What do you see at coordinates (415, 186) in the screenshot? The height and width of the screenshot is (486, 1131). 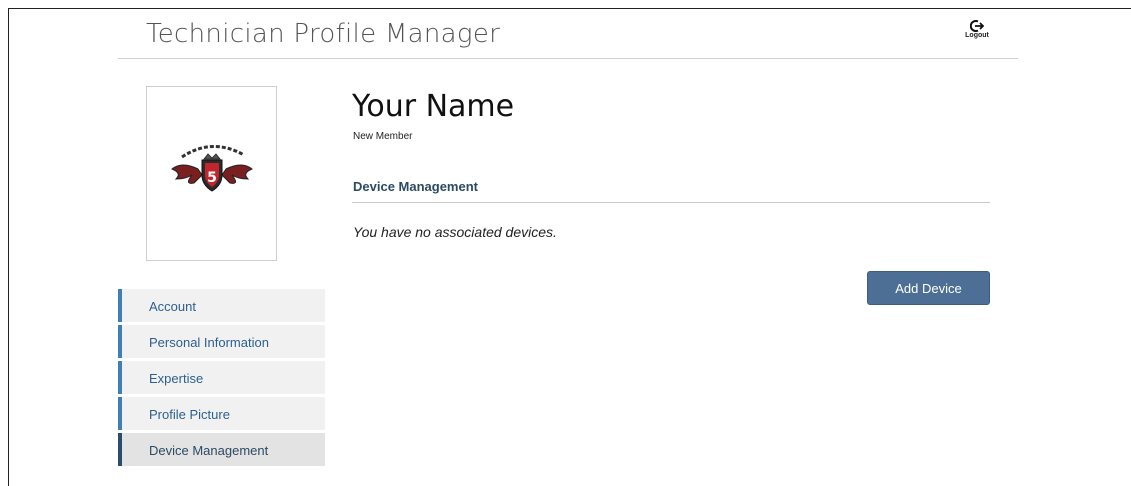 I see `section-heading: Device Management` at bounding box center [415, 186].